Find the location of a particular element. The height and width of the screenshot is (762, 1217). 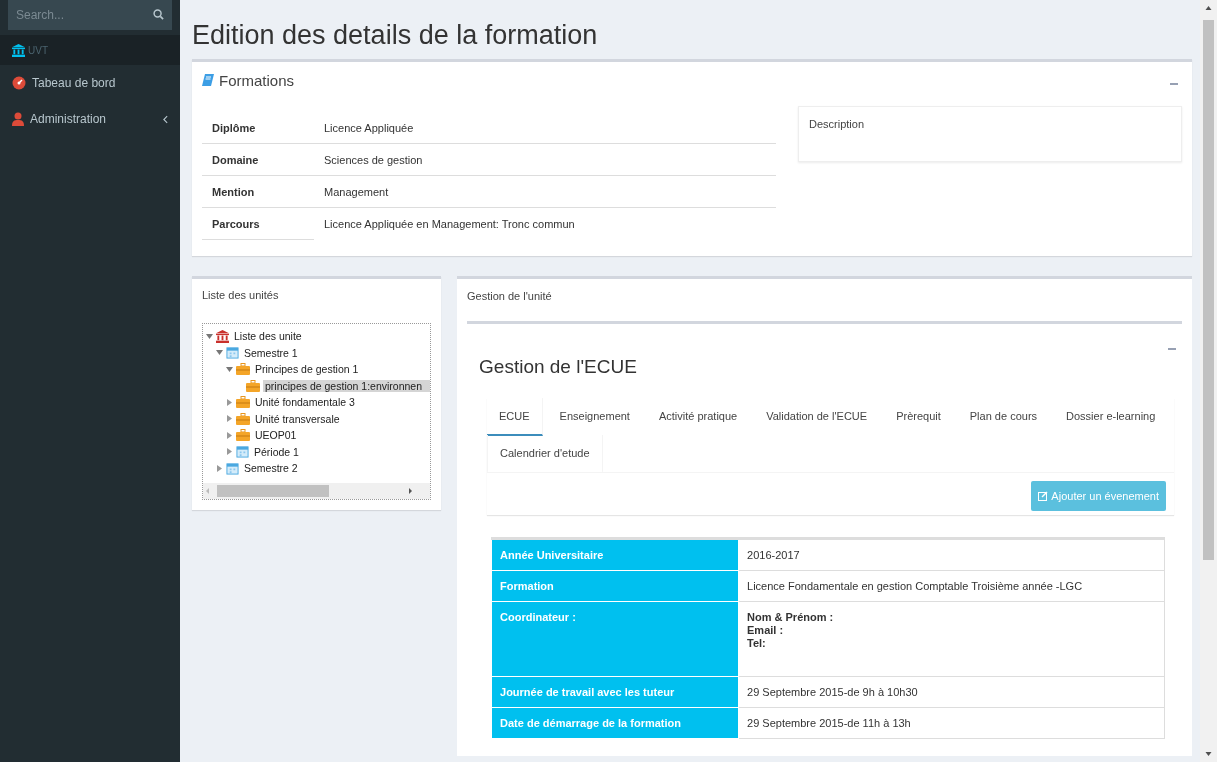

row-value: 29 Septembre 2015-de 11h à 13h is located at coordinates (951, 723).